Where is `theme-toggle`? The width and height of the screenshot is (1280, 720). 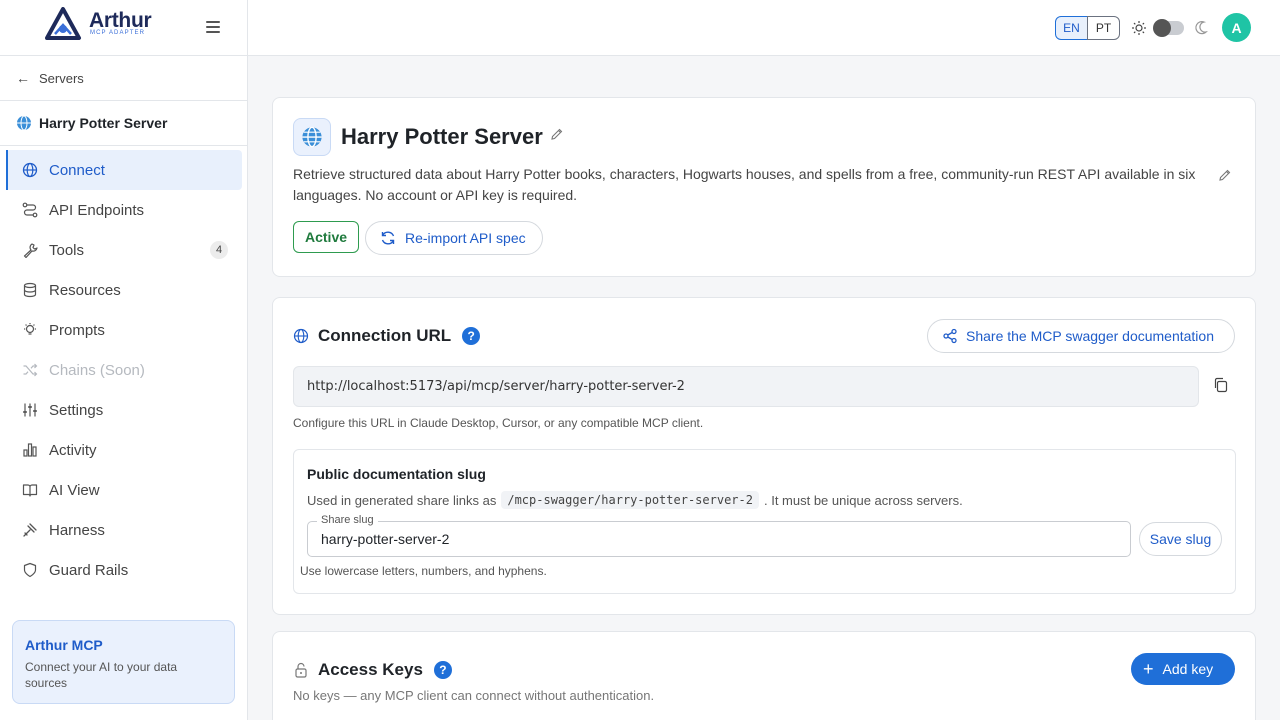
theme-toggle is located at coordinates (1168, 28).